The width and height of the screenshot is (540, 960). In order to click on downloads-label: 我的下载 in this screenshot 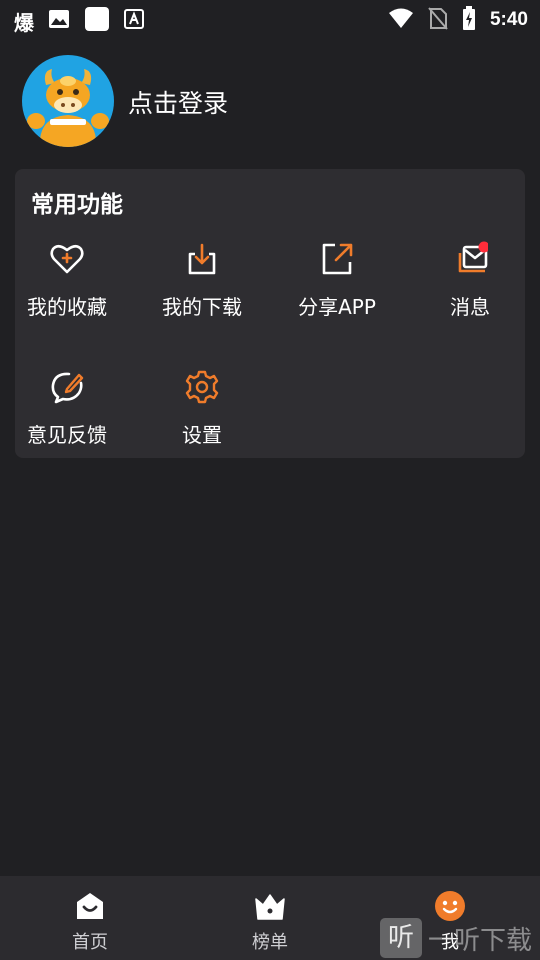, I will do `click(202, 307)`.